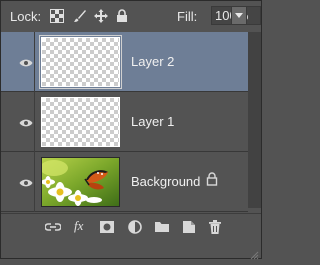 The width and height of the screenshot is (320, 265). What do you see at coordinates (162, 227) in the screenshot?
I see `group-folder-icon` at bounding box center [162, 227].